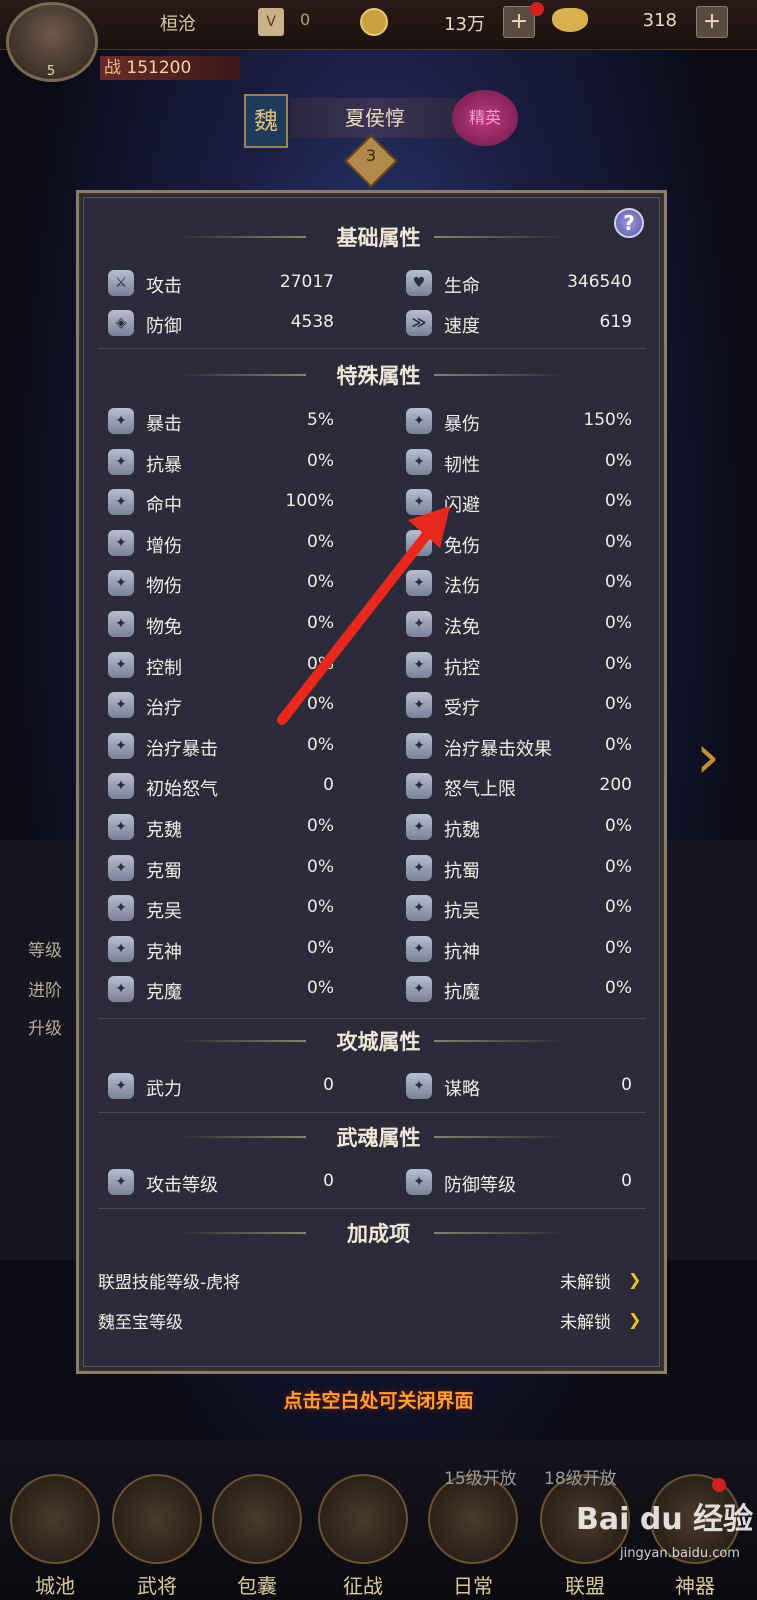  I want to click on arrow-head, so click(429, 527).